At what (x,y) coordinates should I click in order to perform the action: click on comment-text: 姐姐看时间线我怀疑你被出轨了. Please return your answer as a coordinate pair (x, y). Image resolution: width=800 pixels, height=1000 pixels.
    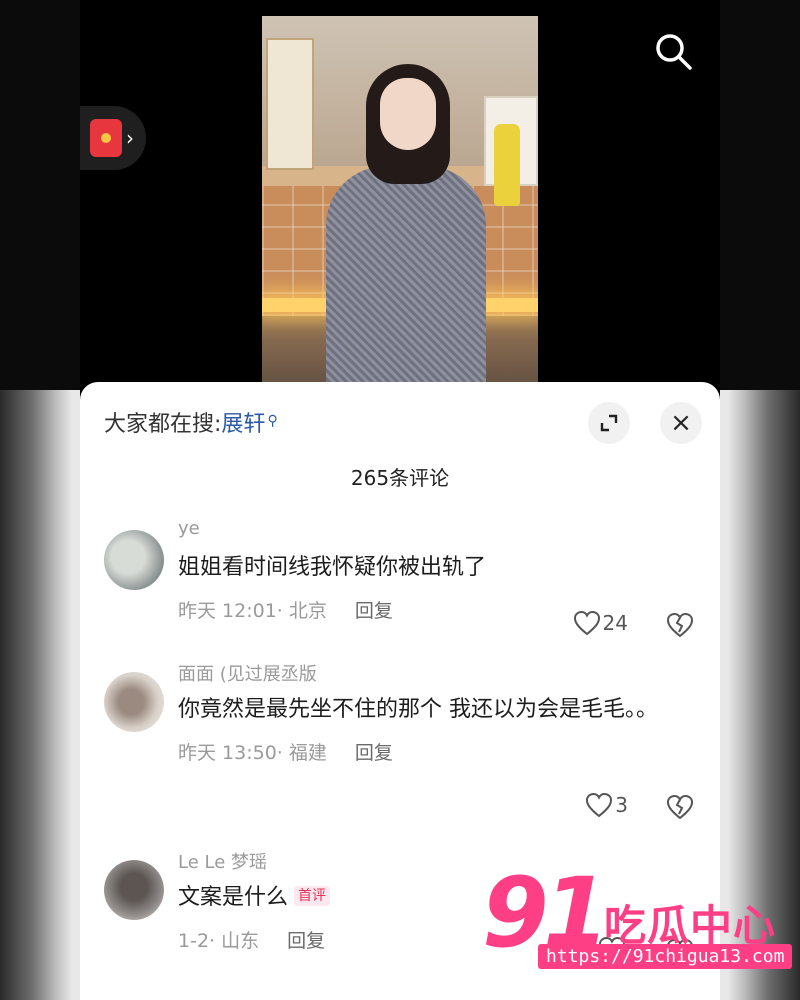
    Looking at the image, I should click on (438, 568).